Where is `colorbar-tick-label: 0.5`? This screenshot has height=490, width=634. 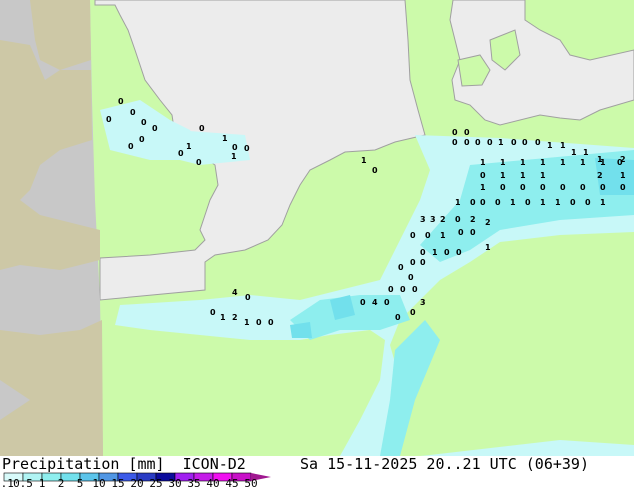 colorbar-tick-label: 0.5 is located at coordinates (23, 483).